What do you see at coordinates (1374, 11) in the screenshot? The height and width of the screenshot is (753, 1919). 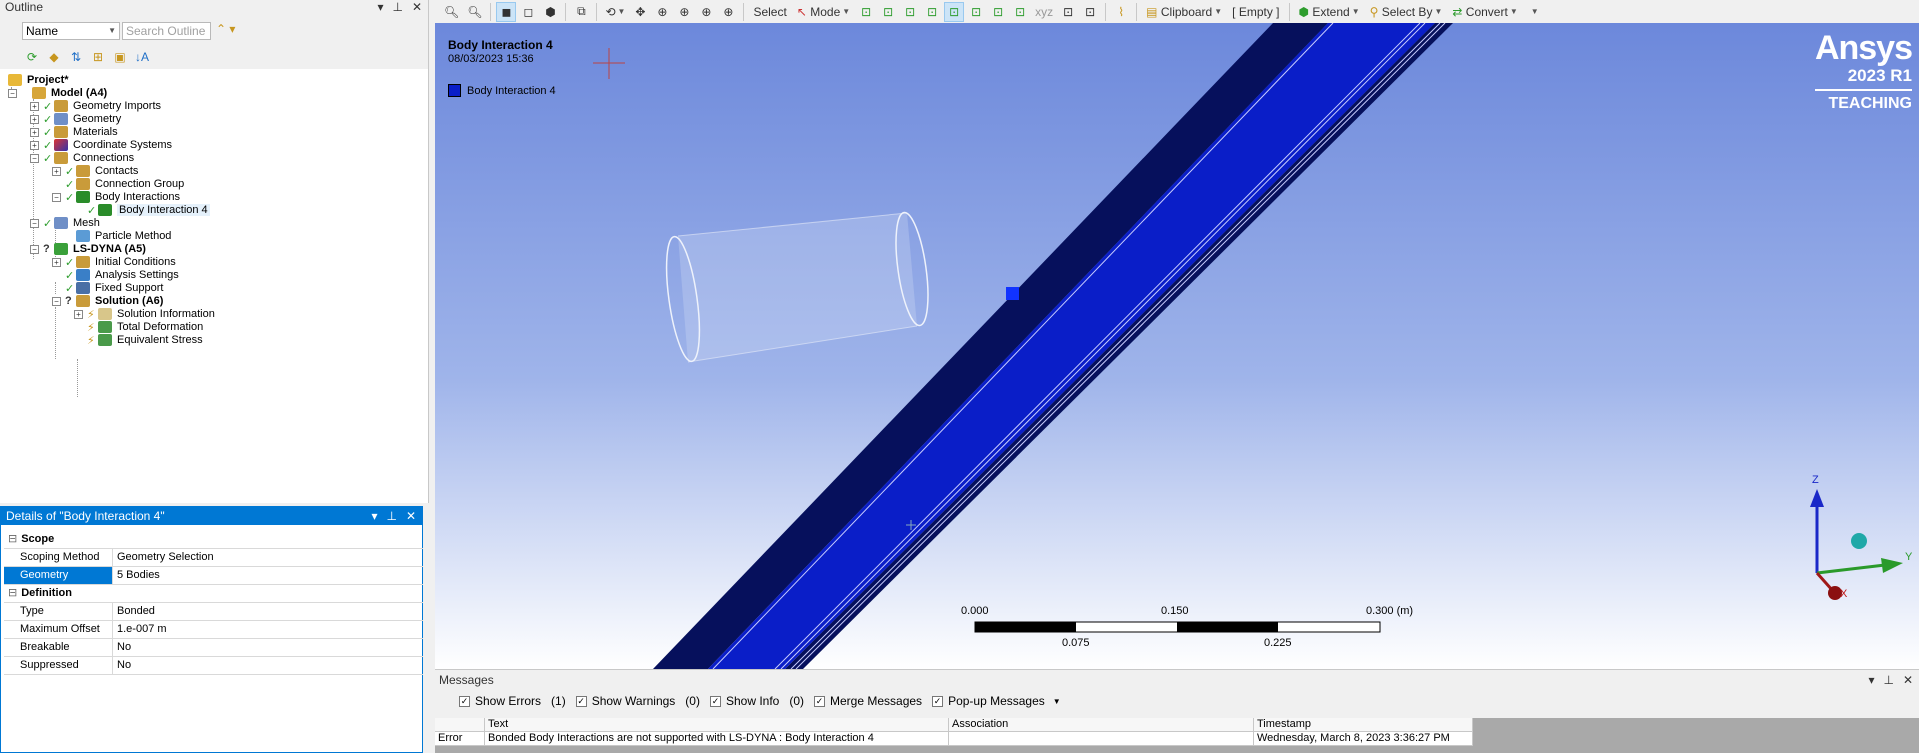 I see `select-by-icon: ⚲` at bounding box center [1374, 11].